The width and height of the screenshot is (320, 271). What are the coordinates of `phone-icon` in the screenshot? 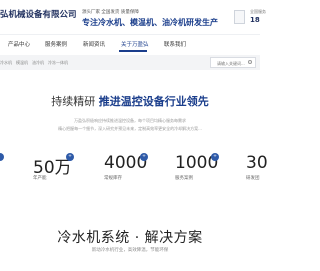 It's located at (239, 17).